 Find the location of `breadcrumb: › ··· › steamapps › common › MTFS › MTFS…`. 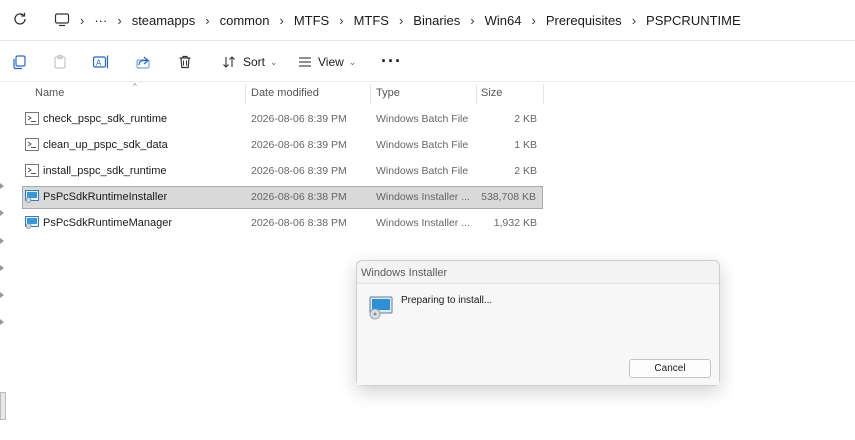

breadcrumb: › ··· › steamapps › common › MTFS › MTFS… is located at coordinates (397, 20).